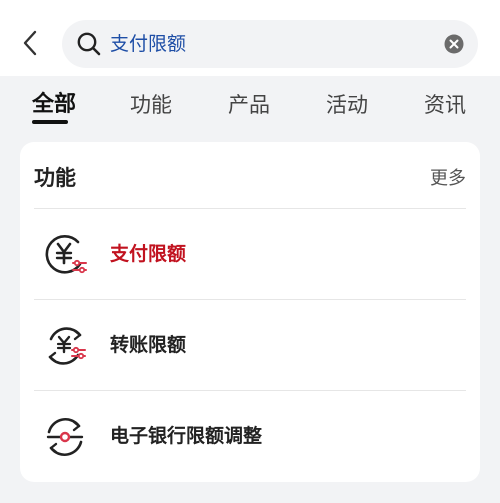 This screenshot has height=503, width=500. Describe the element at coordinates (270, 44) in the screenshot. I see `search-field: 支付限额` at that location.